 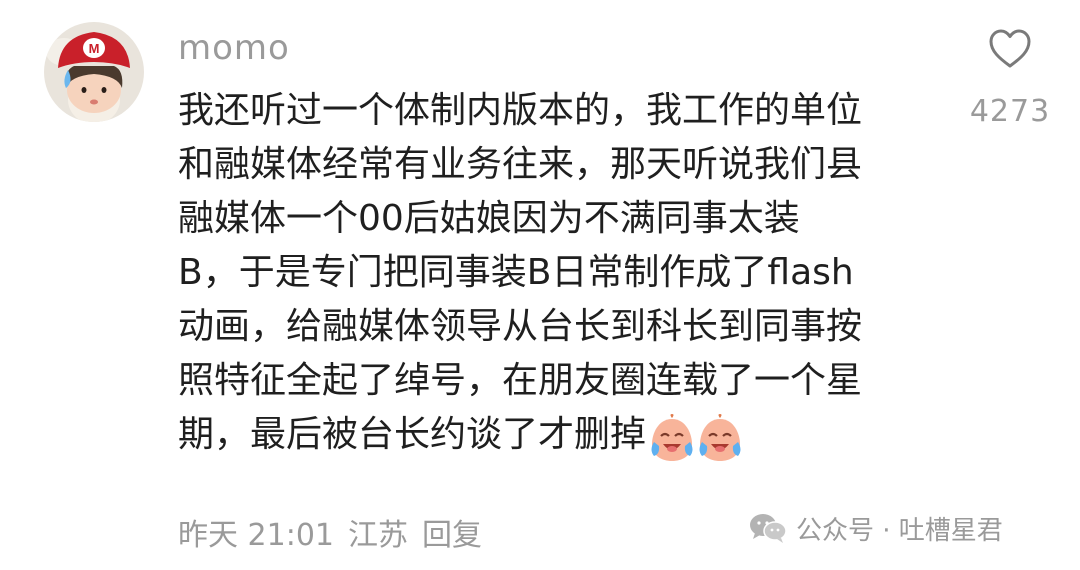 What do you see at coordinates (412, 434) in the screenshot?
I see `comment-line-text: 期，最后被台长约谈了才删掉` at bounding box center [412, 434].